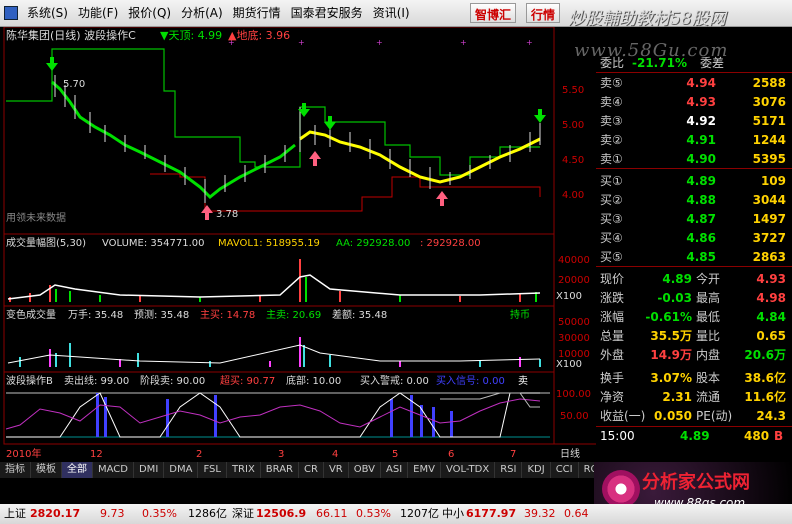  Describe the element at coordinates (394, 380) in the screenshot. I see `mairu-value: 买入警戒: 0.00` at that location.